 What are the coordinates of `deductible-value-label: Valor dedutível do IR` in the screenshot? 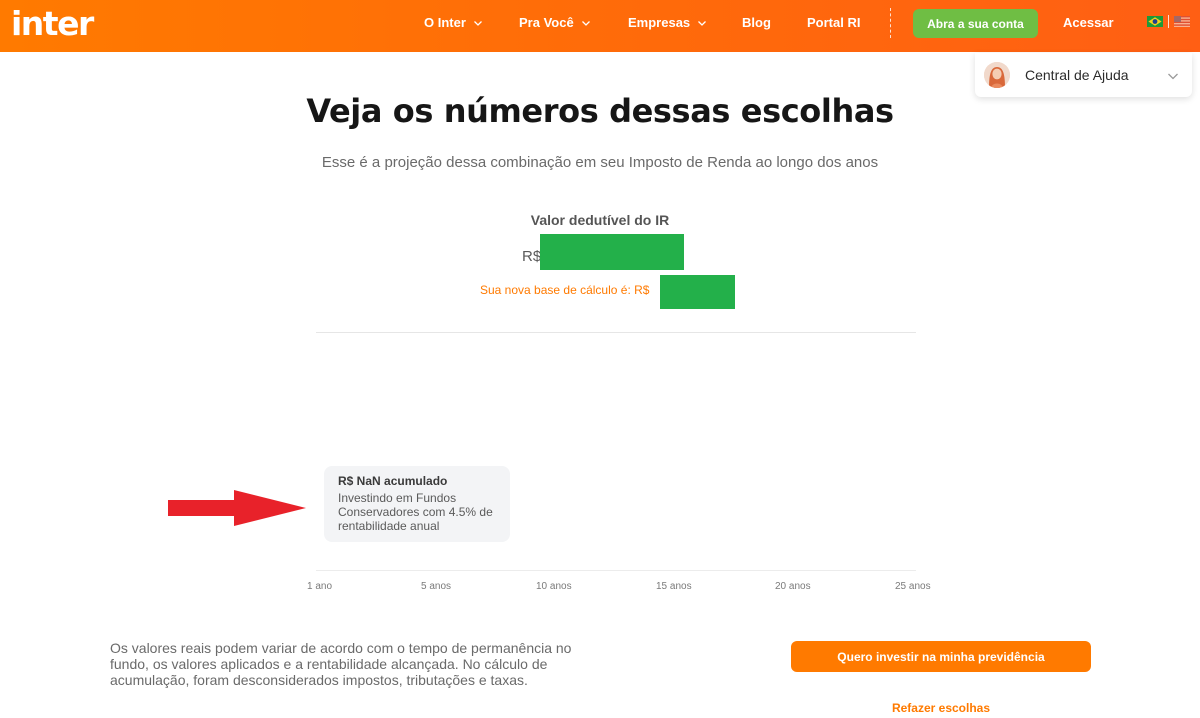 It's located at (600, 220).